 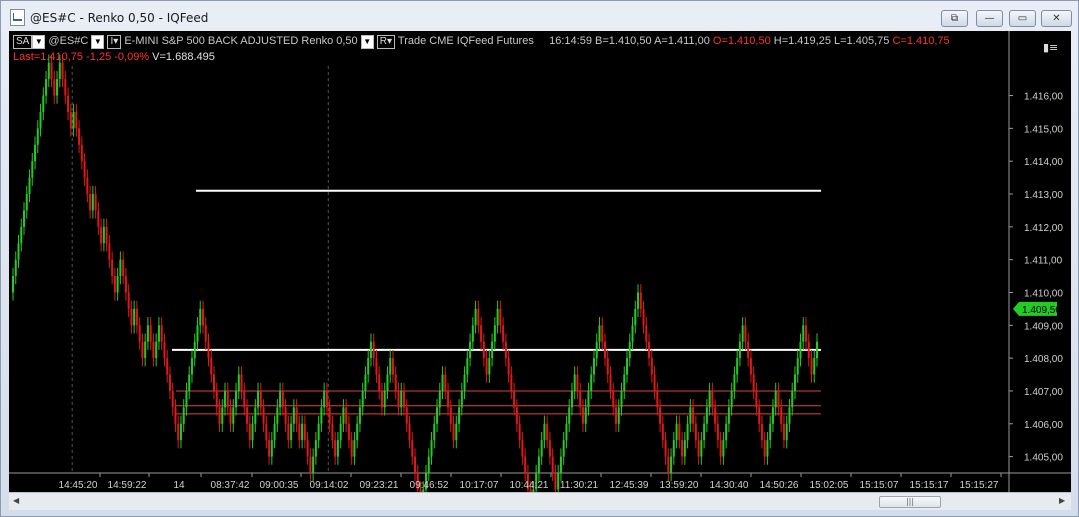 What do you see at coordinates (16, 500) in the screenshot?
I see `scroll-left-icon: ◀` at bounding box center [16, 500].